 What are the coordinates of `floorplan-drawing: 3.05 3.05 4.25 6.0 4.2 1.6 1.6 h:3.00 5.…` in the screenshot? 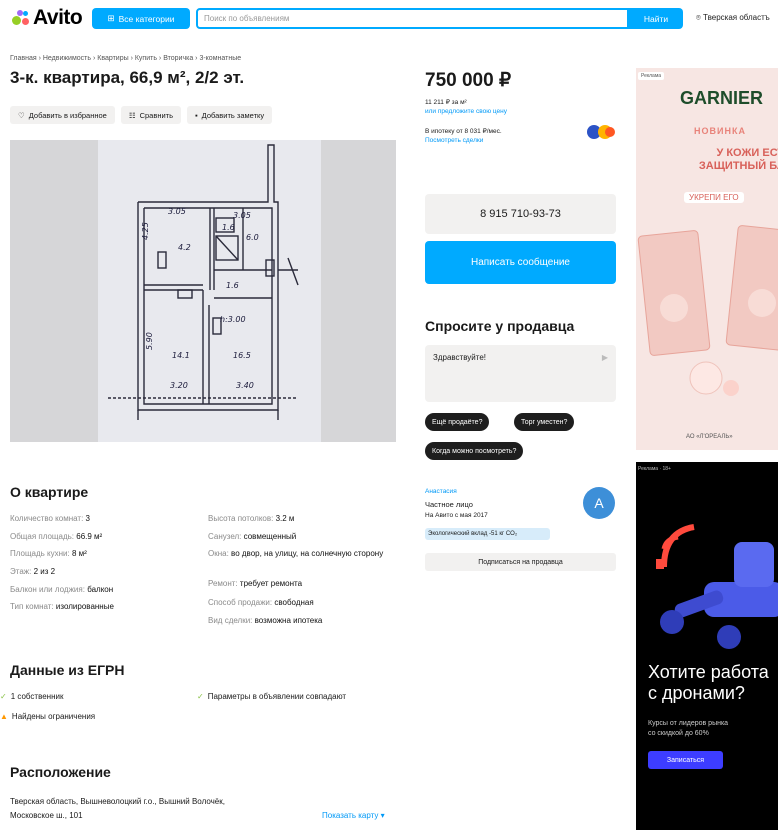 It's located at (203, 282).